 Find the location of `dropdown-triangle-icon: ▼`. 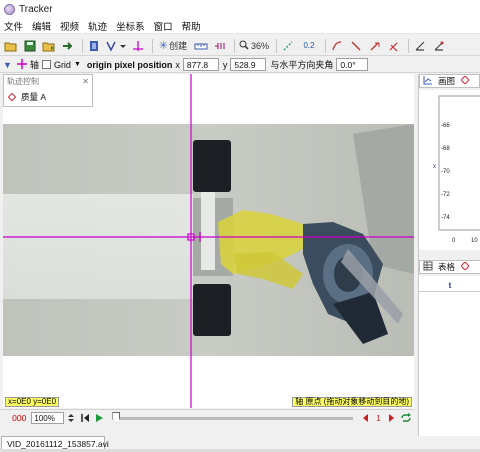

dropdown-triangle-icon: ▼ is located at coordinates (7, 65).